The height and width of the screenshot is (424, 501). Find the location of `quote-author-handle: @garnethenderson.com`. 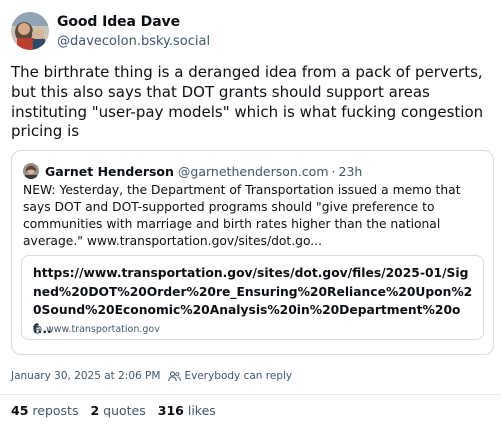

quote-author-handle: @garnethenderson.com is located at coordinates (253, 171).